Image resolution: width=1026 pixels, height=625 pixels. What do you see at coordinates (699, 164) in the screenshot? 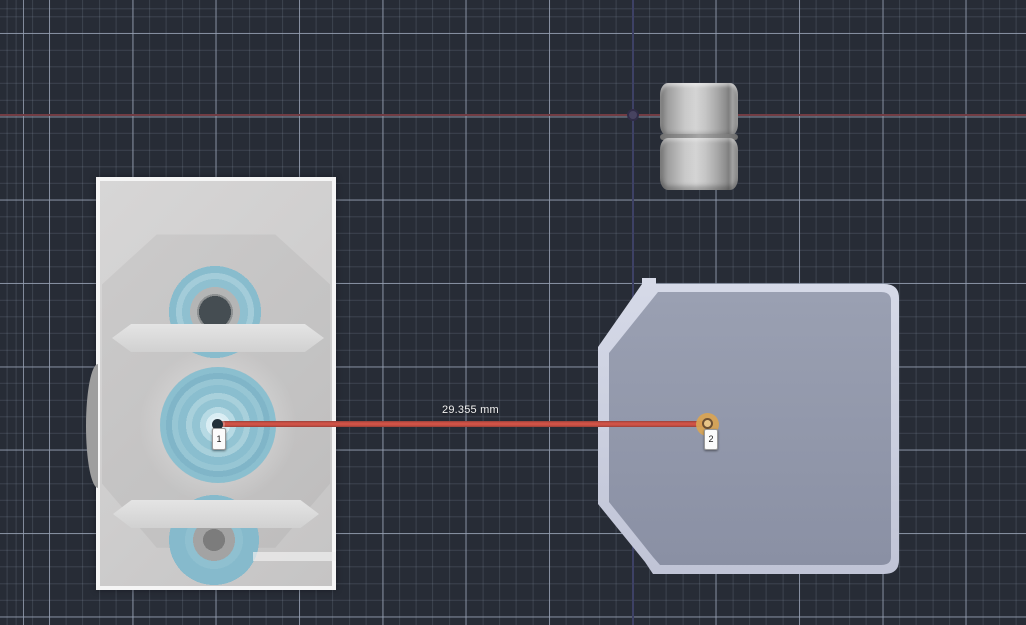
I see `cylinder-lower-half` at bounding box center [699, 164].